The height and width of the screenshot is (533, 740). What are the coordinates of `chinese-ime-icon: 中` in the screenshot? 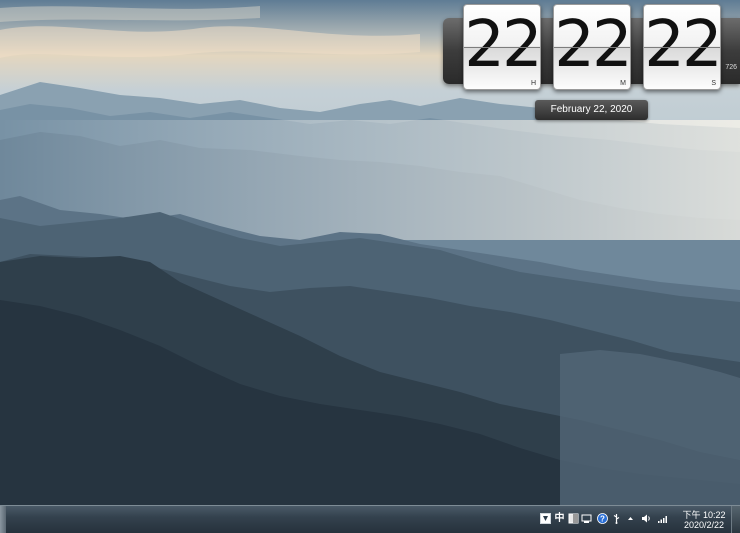 It's located at (559, 518).